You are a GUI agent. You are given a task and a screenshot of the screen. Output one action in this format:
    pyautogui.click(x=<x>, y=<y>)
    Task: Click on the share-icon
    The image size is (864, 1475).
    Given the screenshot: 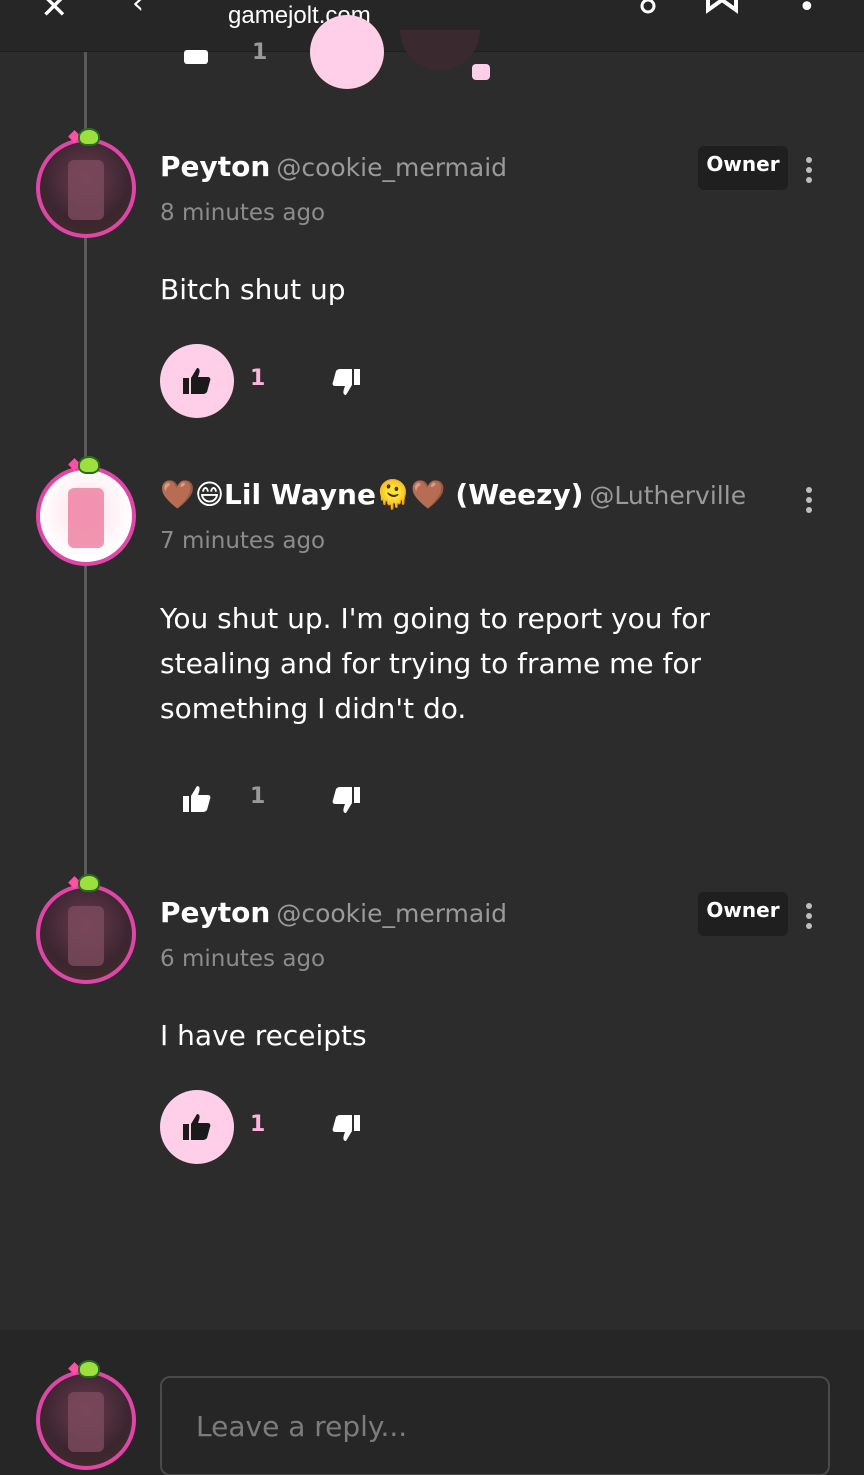 What is the action you would take?
    pyautogui.click(x=648, y=8)
    